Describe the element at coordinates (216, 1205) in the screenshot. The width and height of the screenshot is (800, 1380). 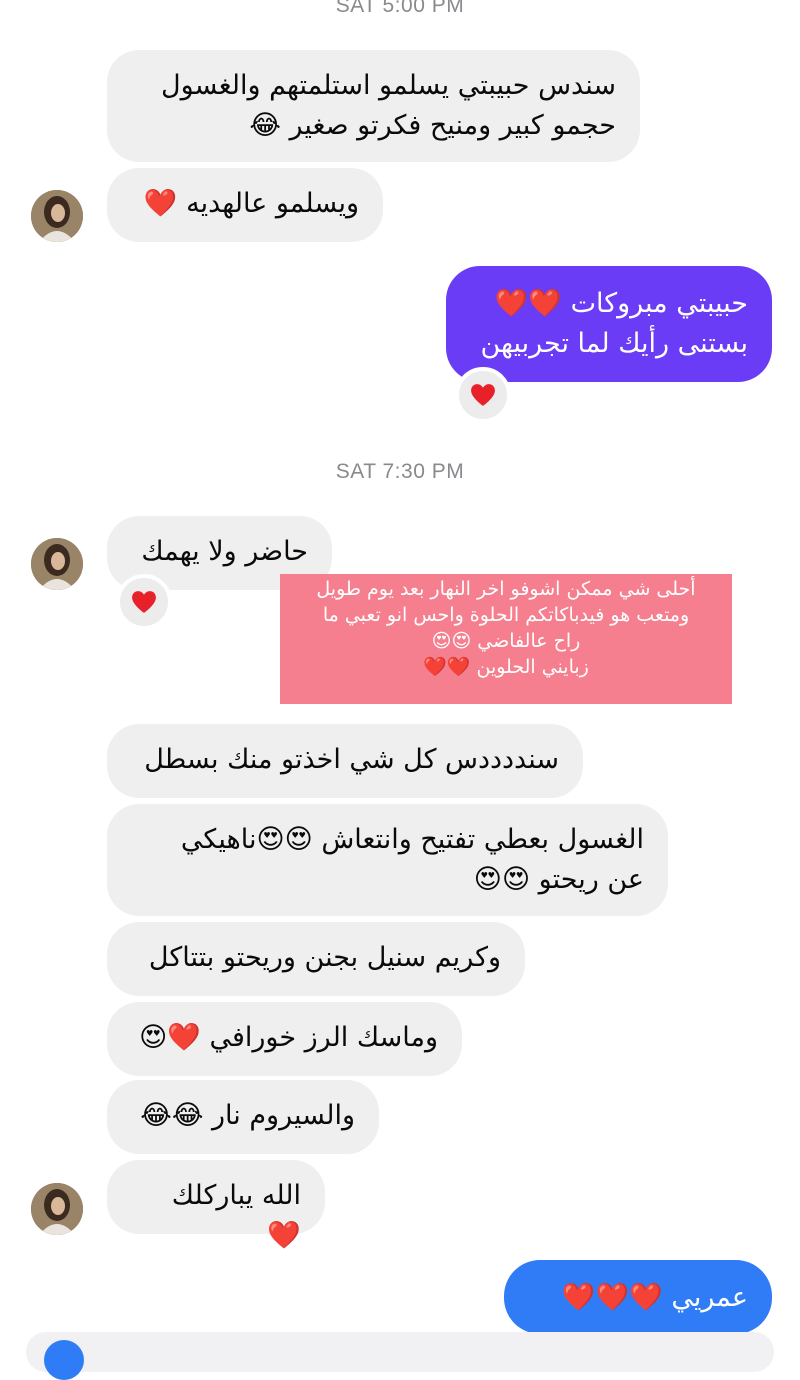
I see `message-bubble-incoming: الله يباركلك ❤️` at that location.